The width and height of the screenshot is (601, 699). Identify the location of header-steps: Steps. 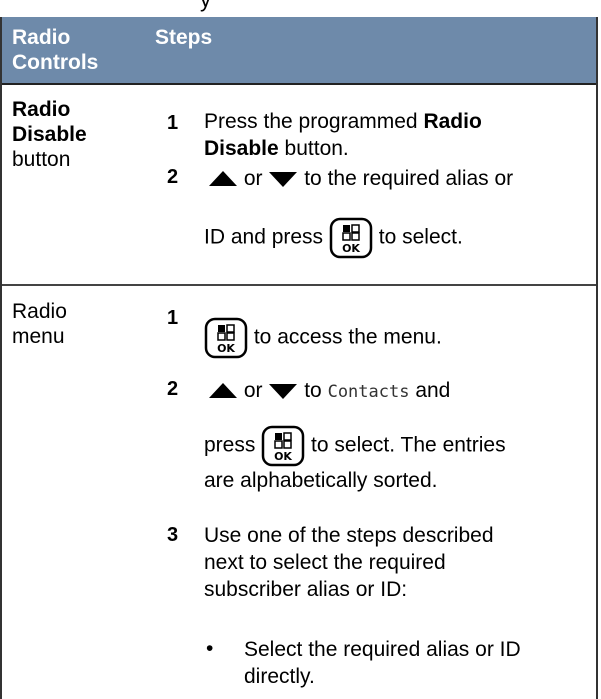
(184, 37).